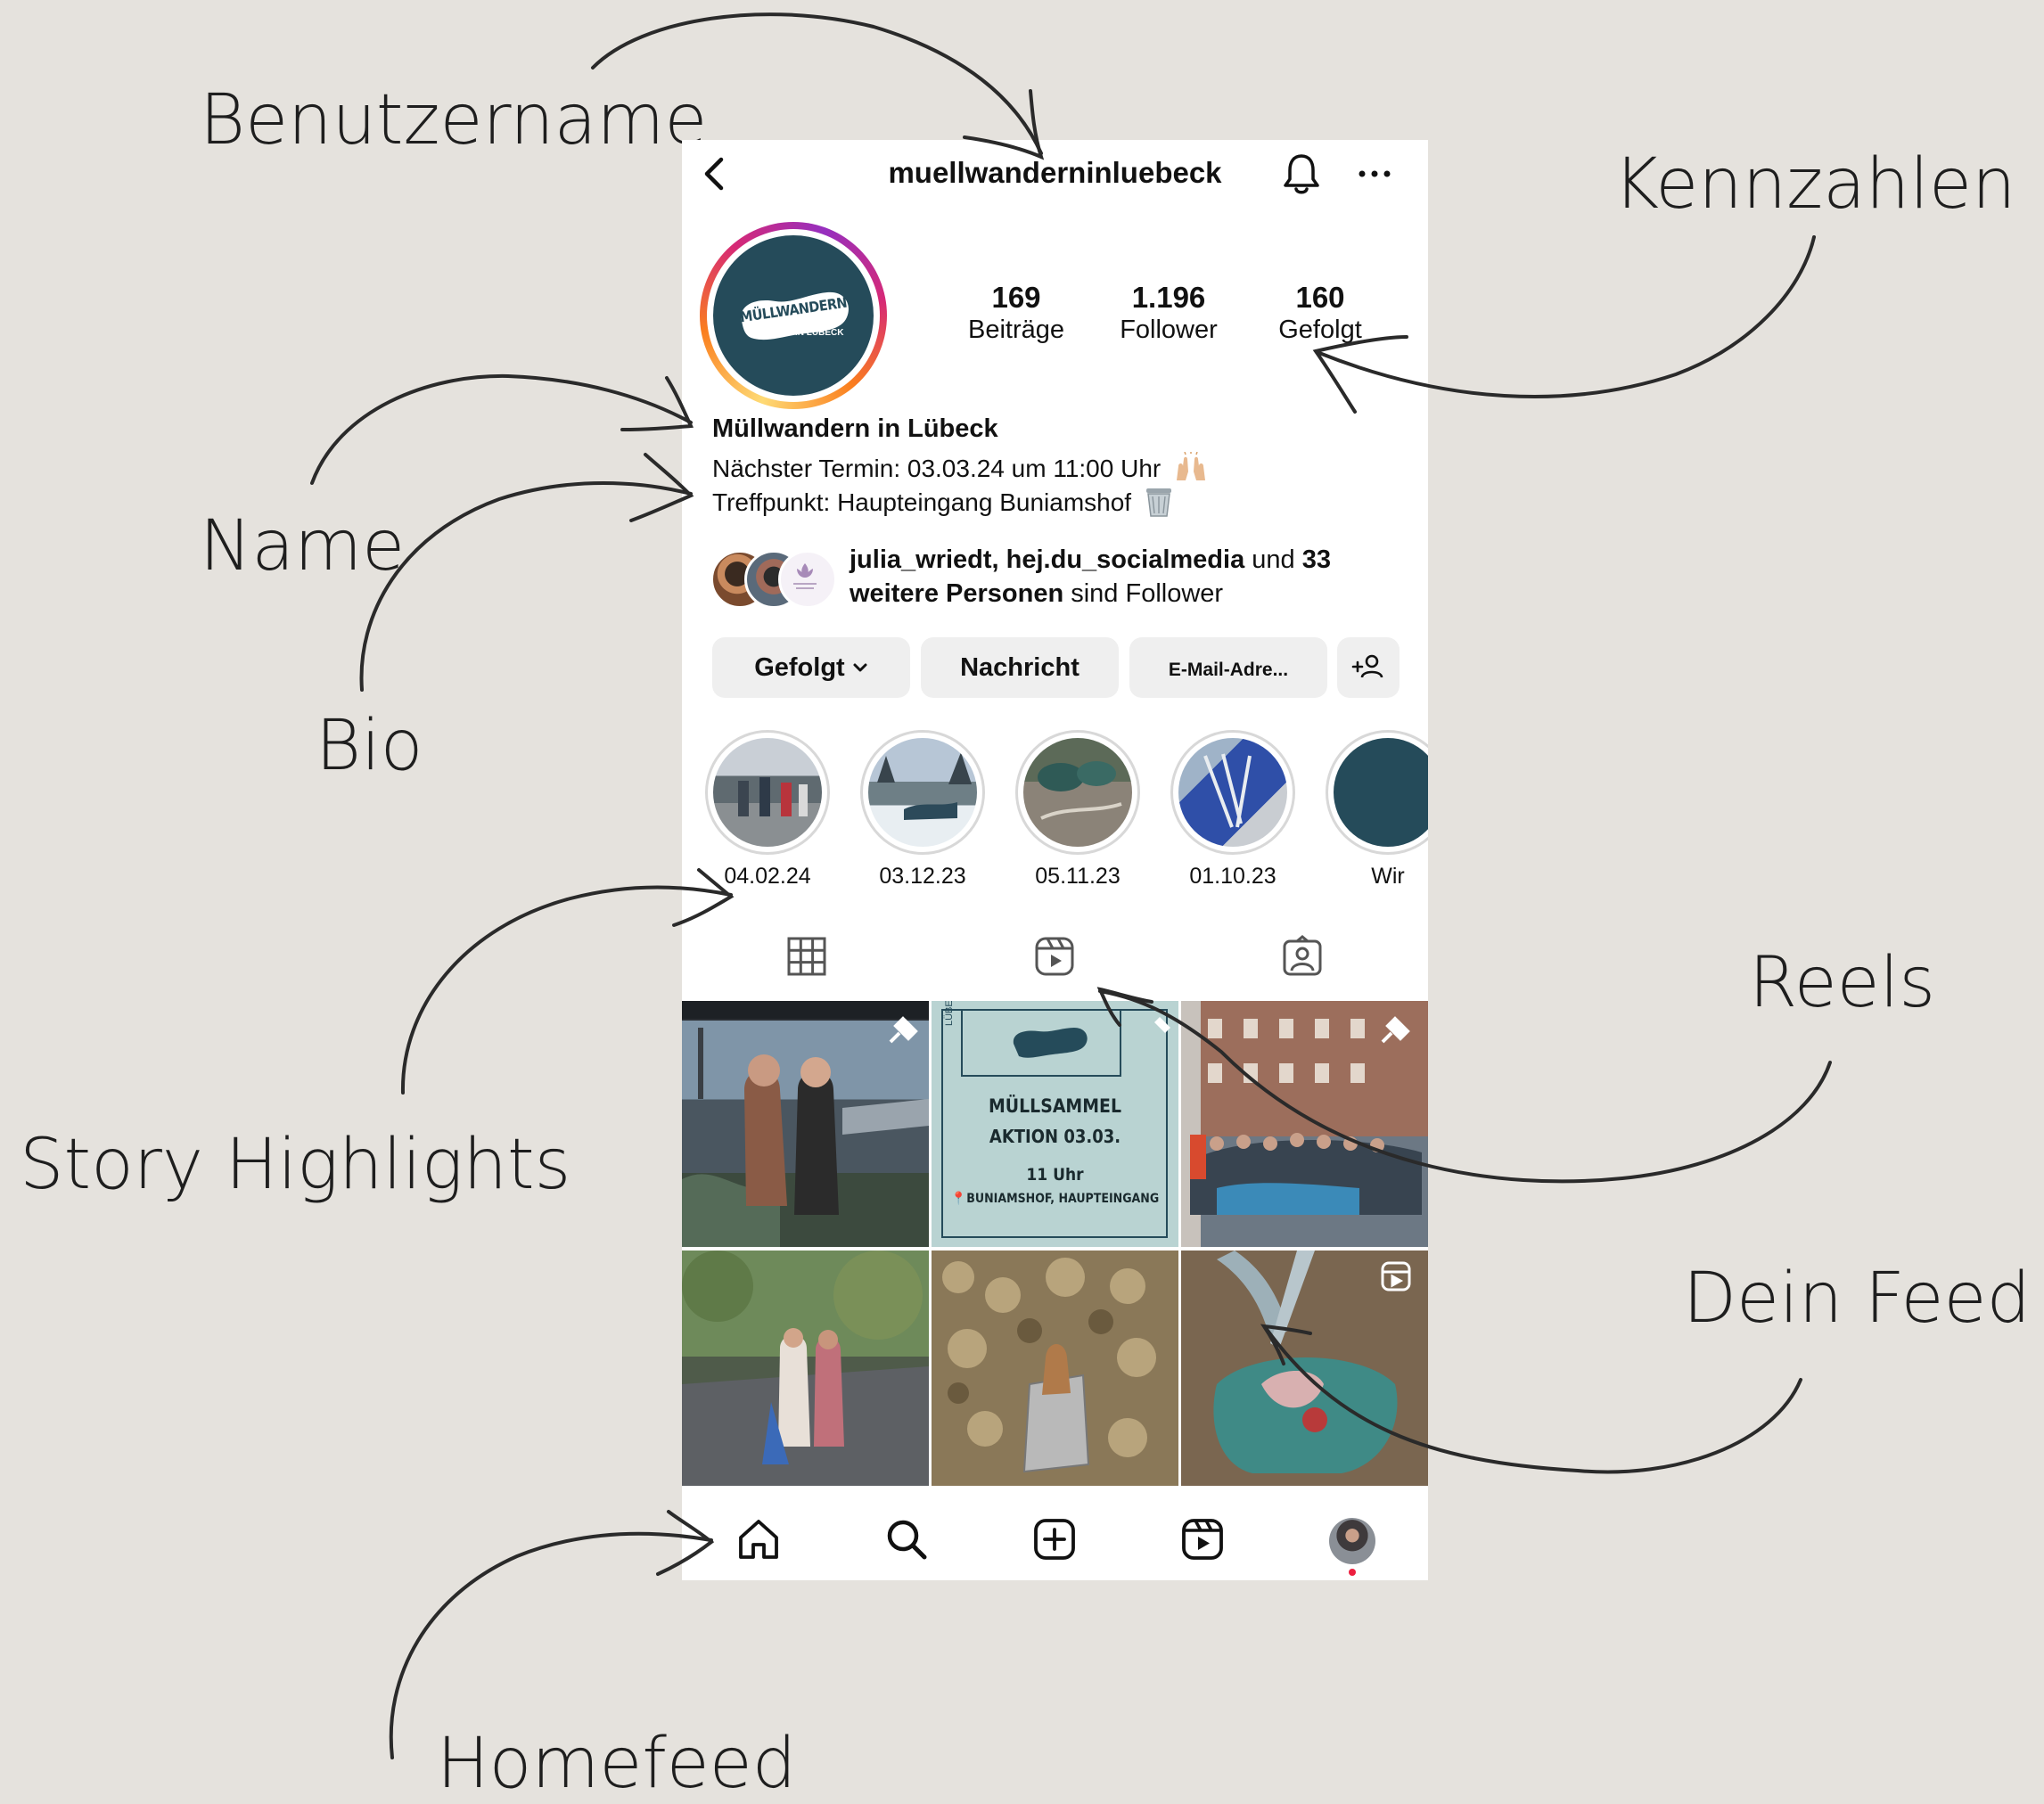  Describe the element at coordinates (296, 1165) in the screenshot. I see `annotation-story-highlights: Story Highlights` at that location.